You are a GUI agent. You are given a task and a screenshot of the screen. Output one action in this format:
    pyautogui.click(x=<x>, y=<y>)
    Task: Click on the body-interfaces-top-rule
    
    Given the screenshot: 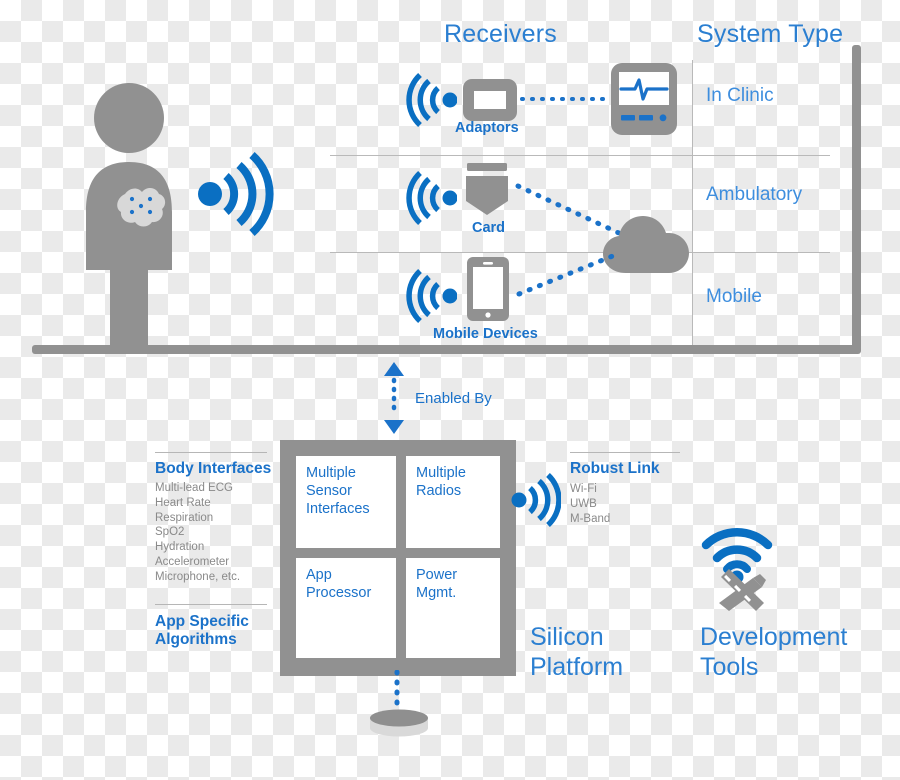 What is the action you would take?
    pyautogui.click(x=211, y=452)
    